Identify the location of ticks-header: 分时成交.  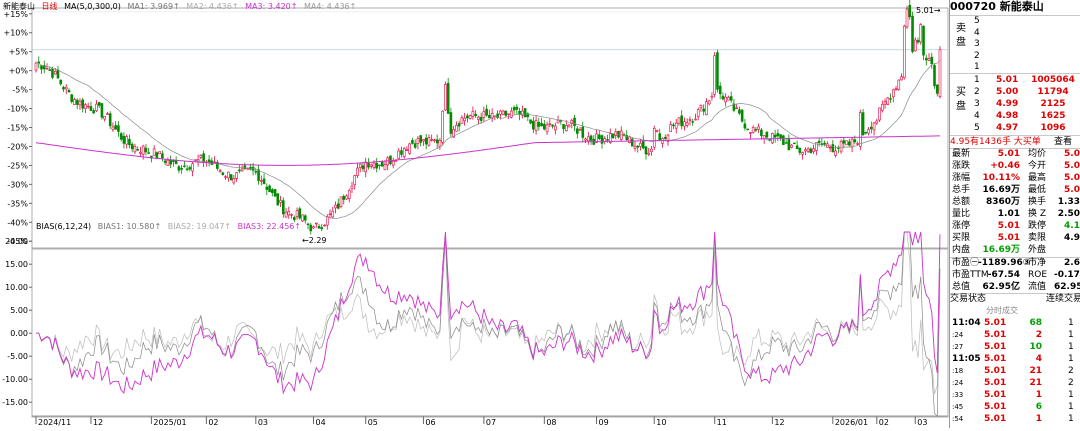
(1002, 311).